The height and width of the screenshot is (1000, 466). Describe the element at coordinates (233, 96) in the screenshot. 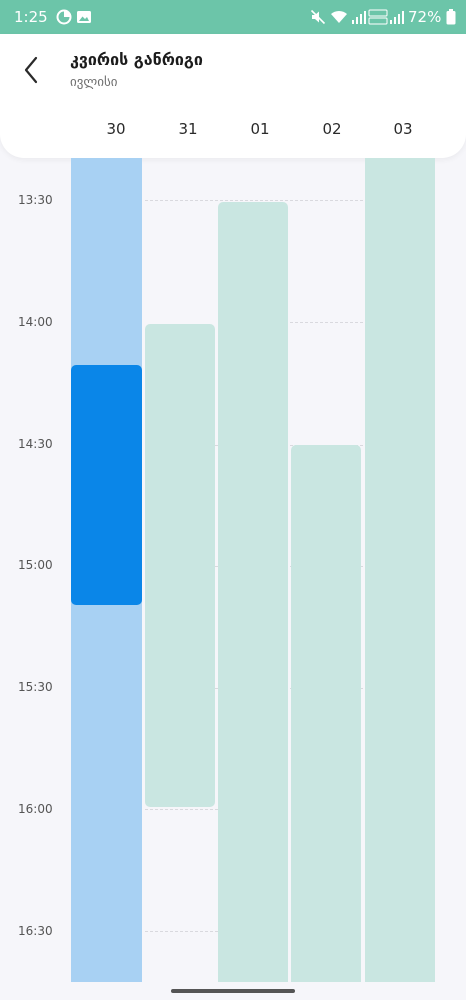

I see `week-schedule-header: კვირის განრიგი ივლისი 30 31 01 02 03` at that location.